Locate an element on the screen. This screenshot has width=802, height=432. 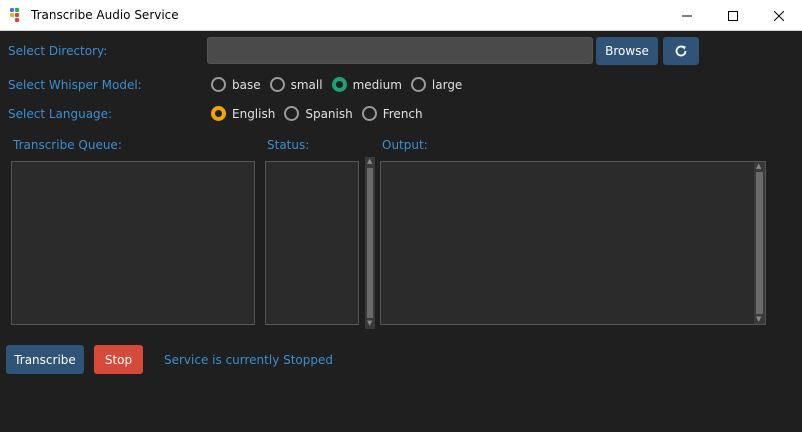
close-icon is located at coordinates (779, 15).